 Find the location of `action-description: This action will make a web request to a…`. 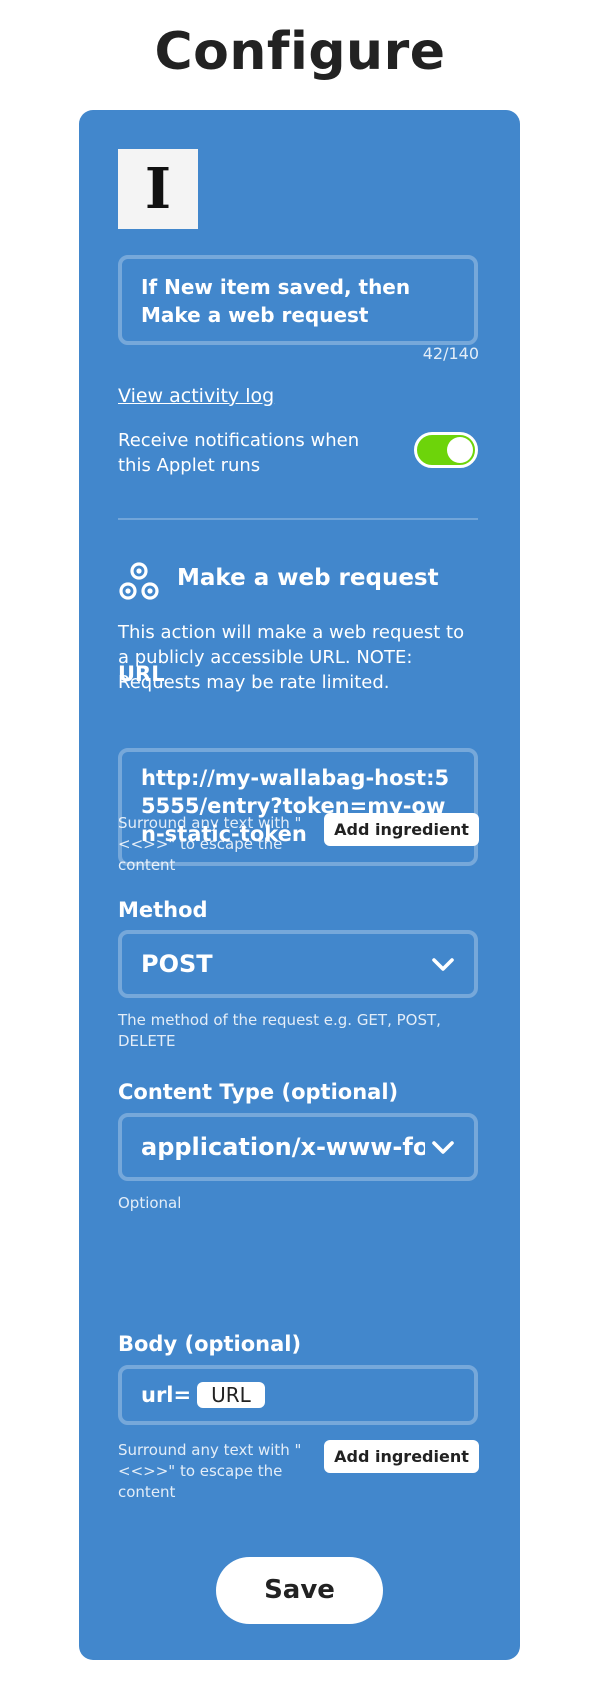

action-description: This action will make a web request to a… is located at coordinates (291, 657).